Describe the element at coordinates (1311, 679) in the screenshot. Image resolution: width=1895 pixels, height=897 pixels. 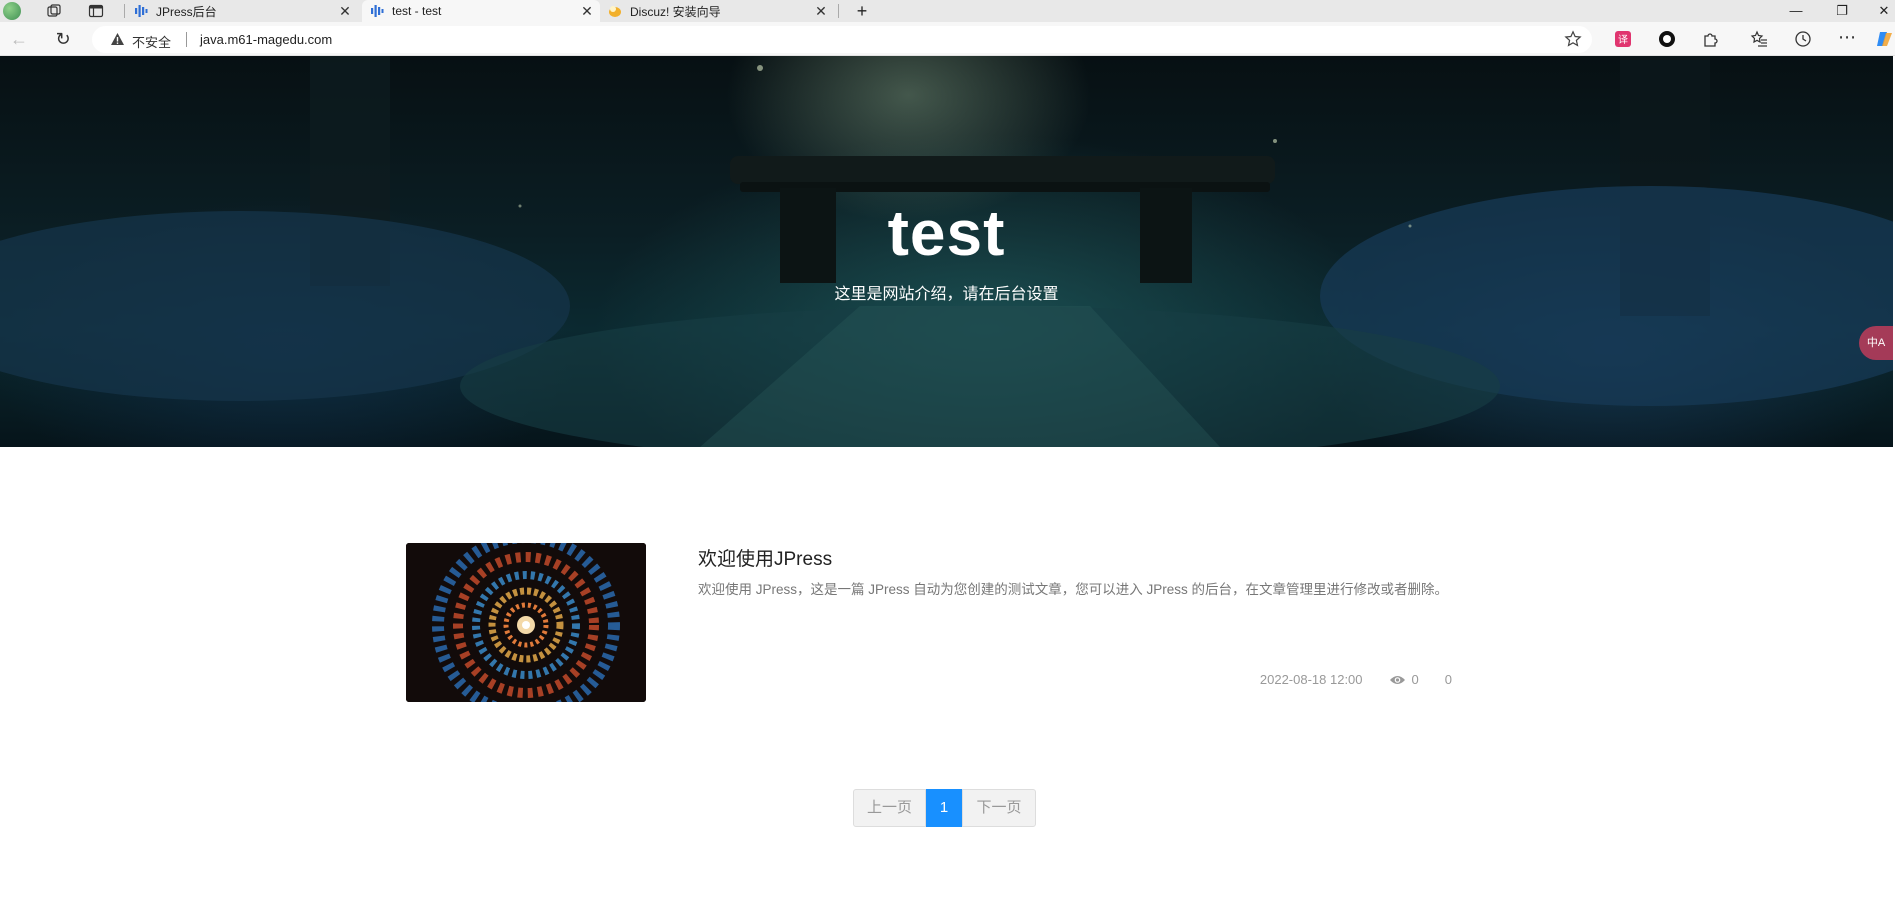
I see `article-date: 2022-08-18 12:00` at that location.